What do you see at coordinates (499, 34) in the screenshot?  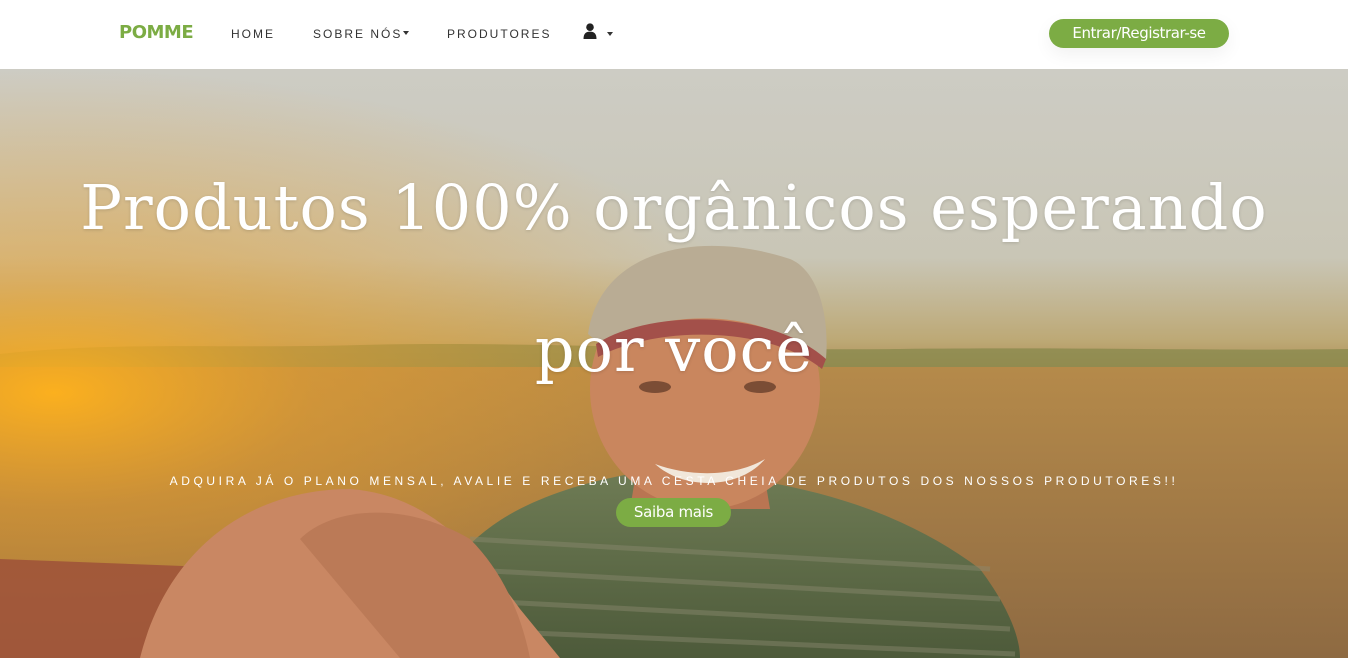 I see `nav-item-produtores: PRODUTORES` at bounding box center [499, 34].